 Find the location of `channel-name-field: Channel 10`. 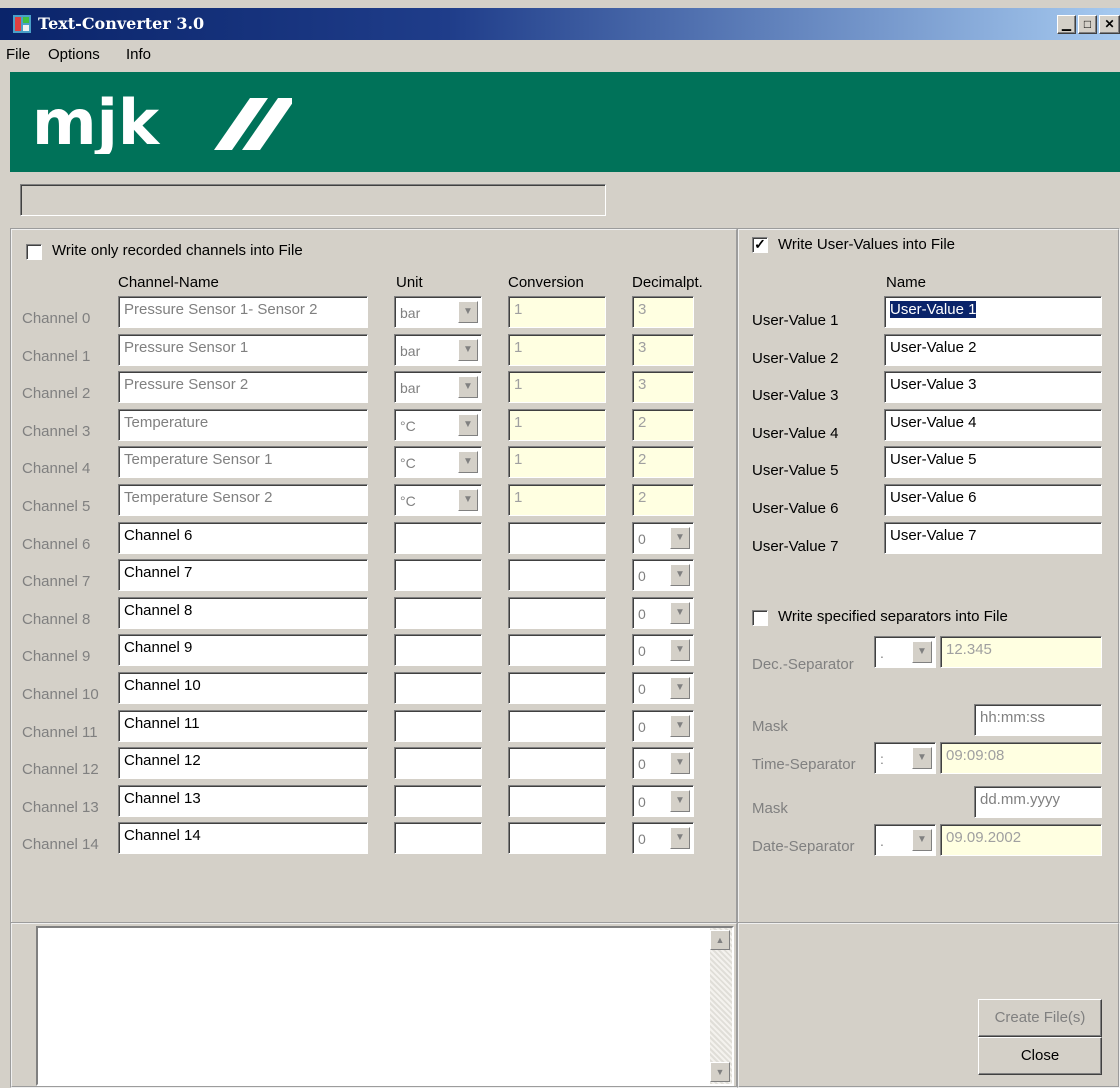

channel-name-field: Channel 10 is located at coordinates (243, 688).